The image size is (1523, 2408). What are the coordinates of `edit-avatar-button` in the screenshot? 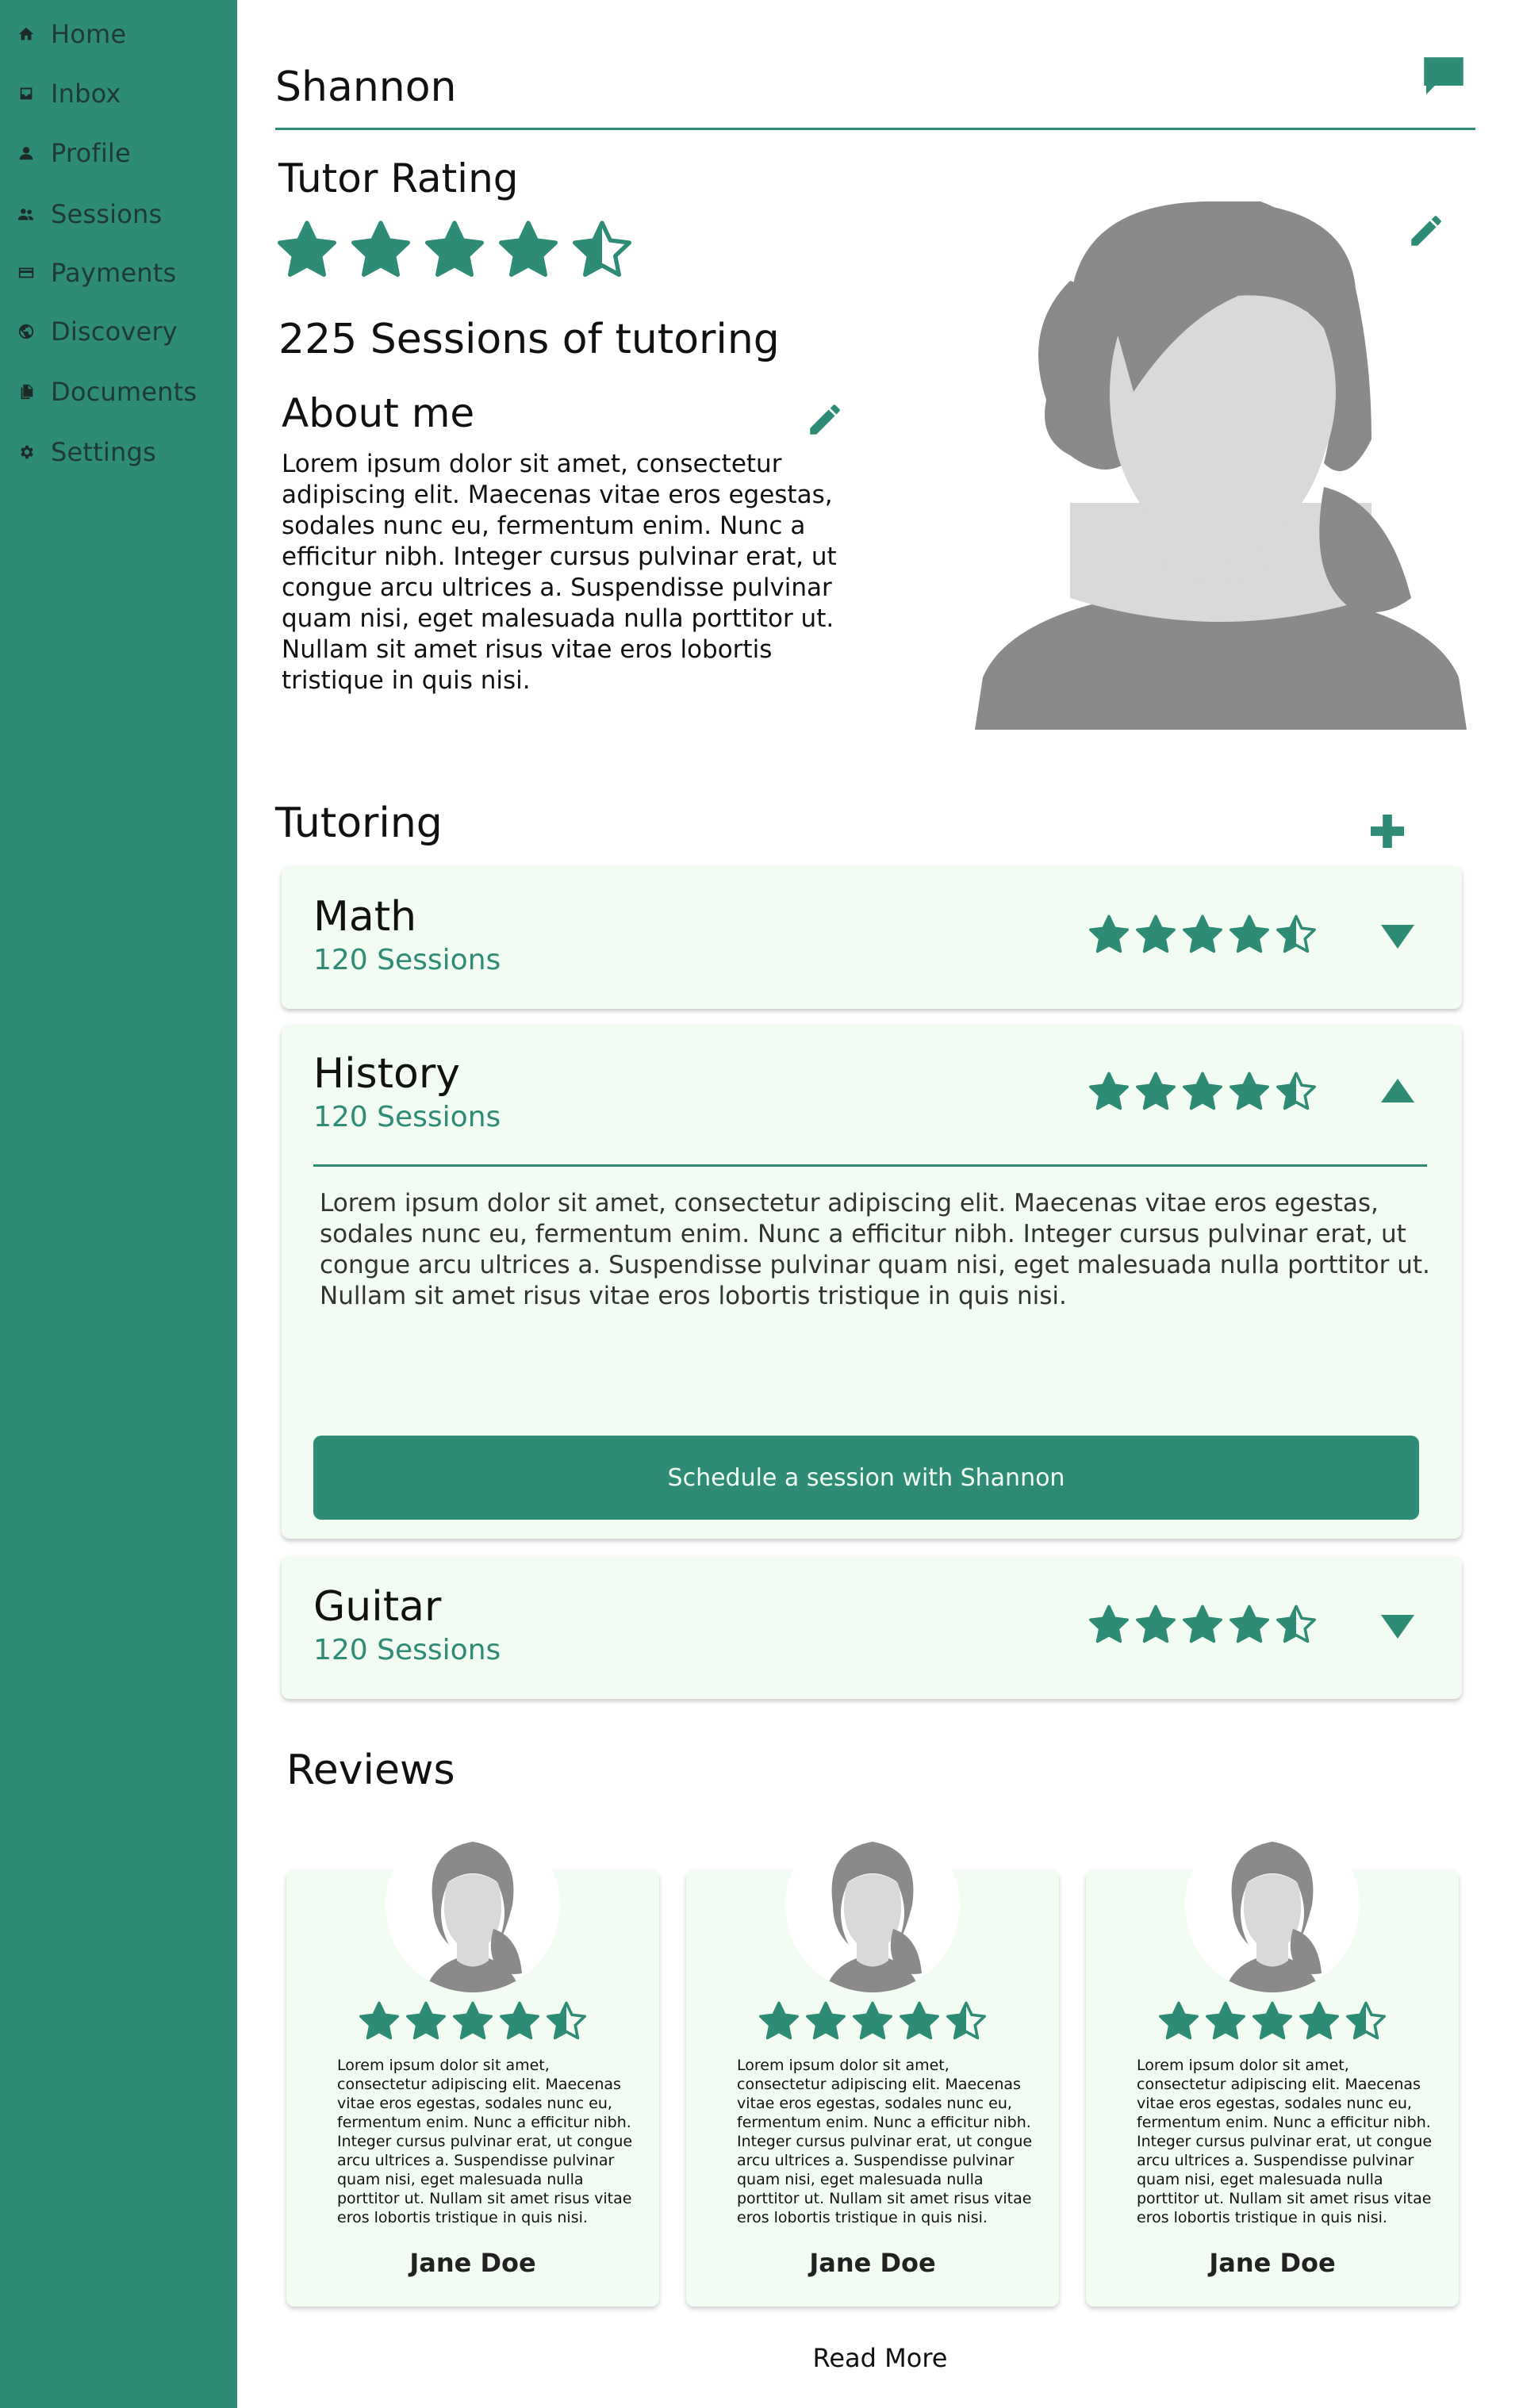 It's located at (1426, 231).